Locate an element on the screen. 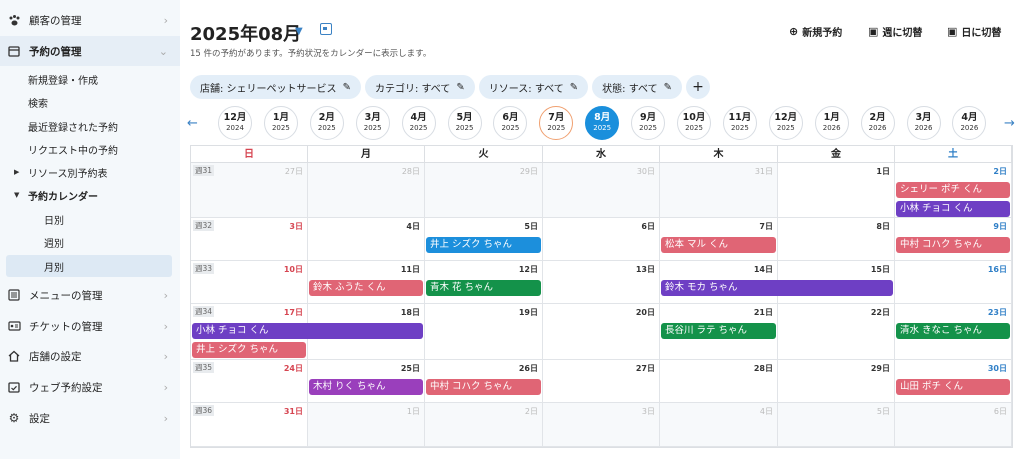 The image size is (1024, 459). reservation-event: 清水 きなこ ちゃん is located at coordinates (953, 331).